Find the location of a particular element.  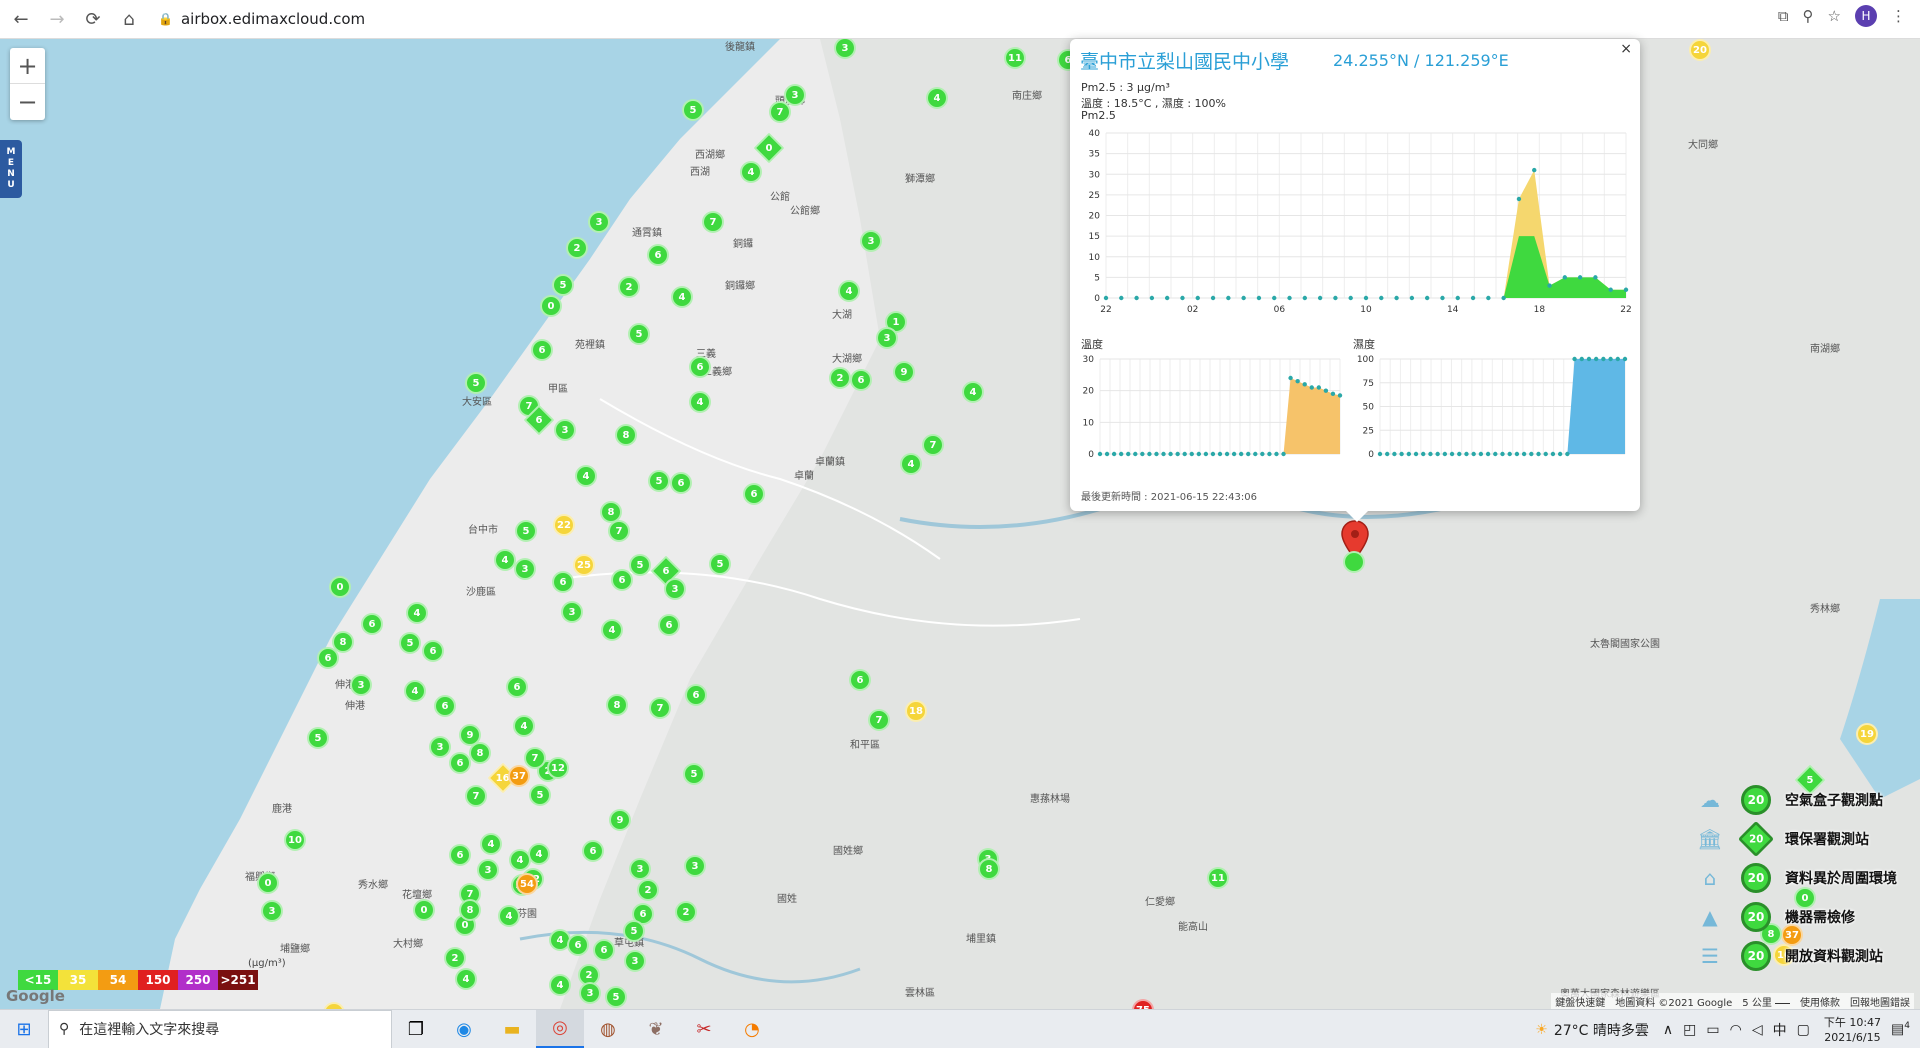

close-icon: × is located at coordinates (1626, 49).